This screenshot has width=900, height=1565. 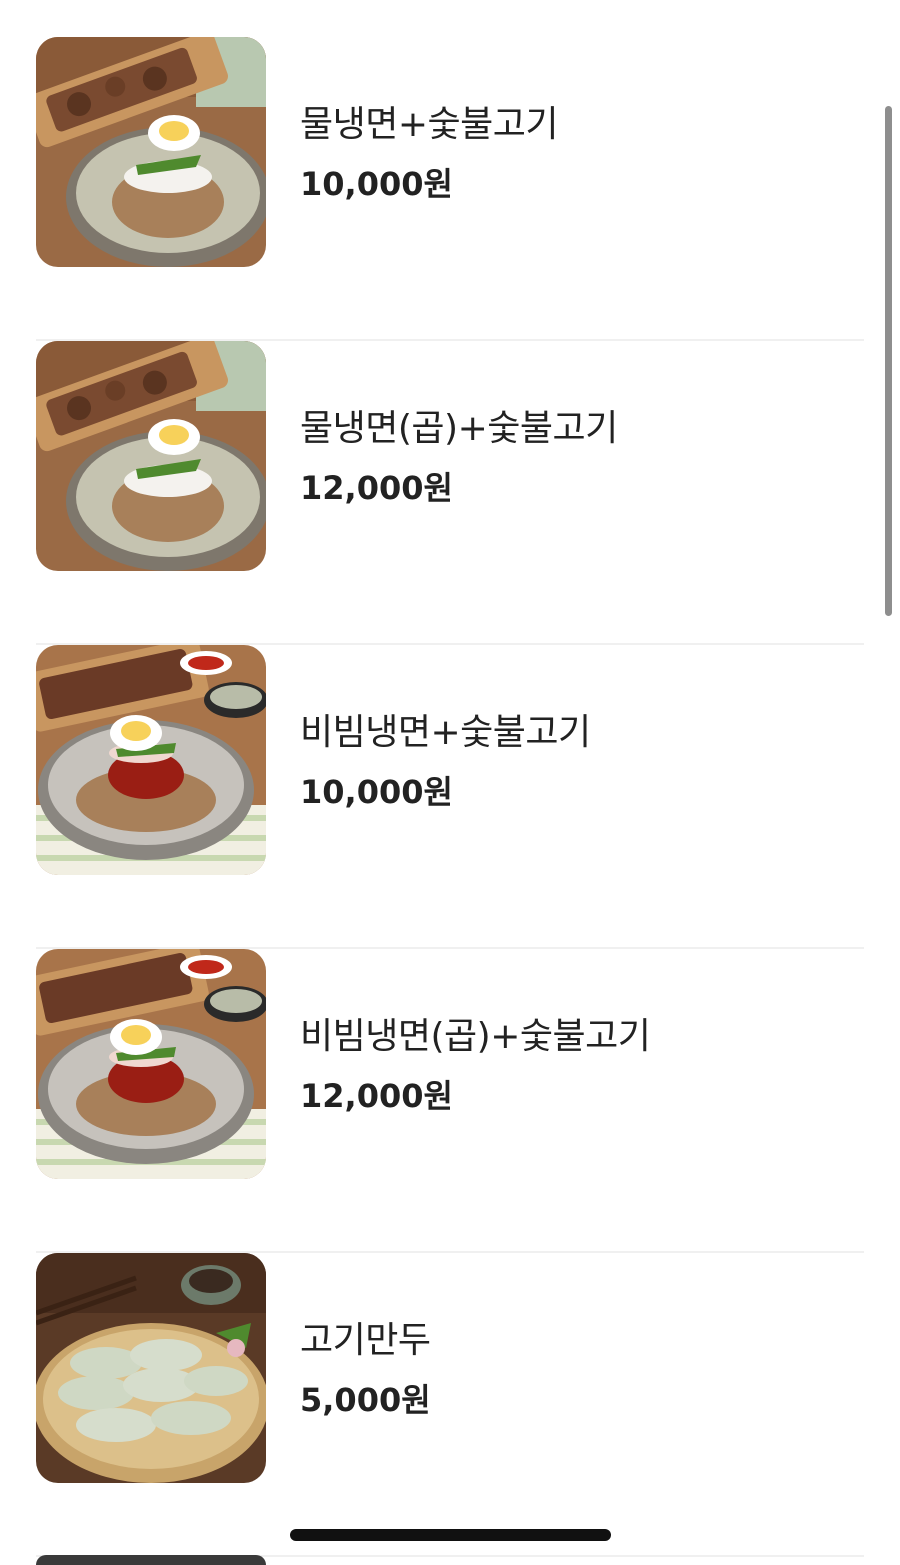 What do you see at coordinates (475, 1036) in the screenshot?
I see `menu-item-name: 비빔냉면(곱)+숯불고기` at bounding box center [475, 1036].